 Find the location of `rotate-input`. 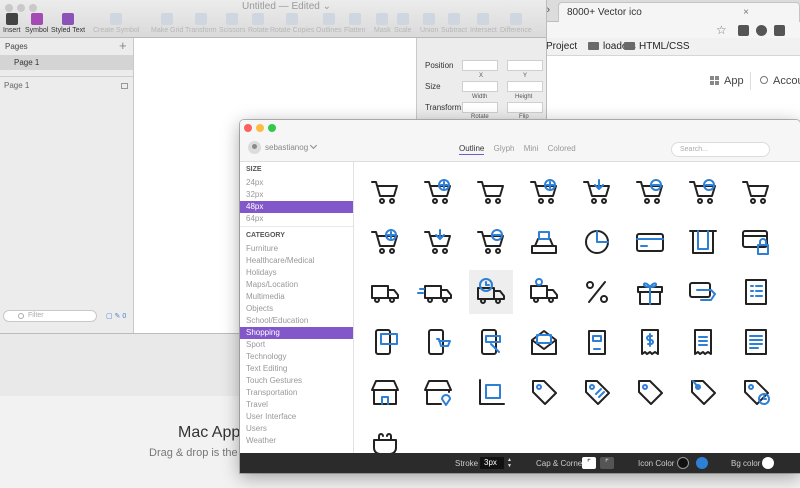

rotate-input is located at coordinates (480, 107).